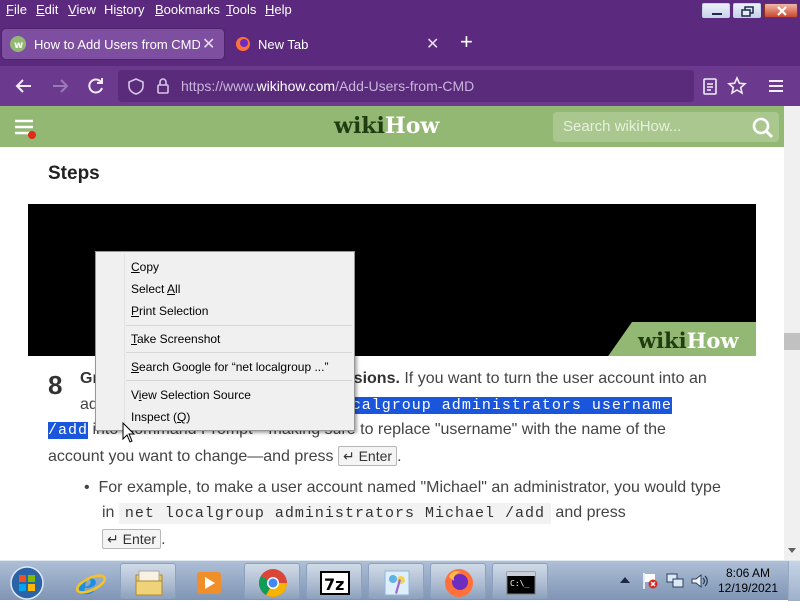 The height and width of the screenshot is (601, 800). I want to click on menu-gutter, so click(124, 341).